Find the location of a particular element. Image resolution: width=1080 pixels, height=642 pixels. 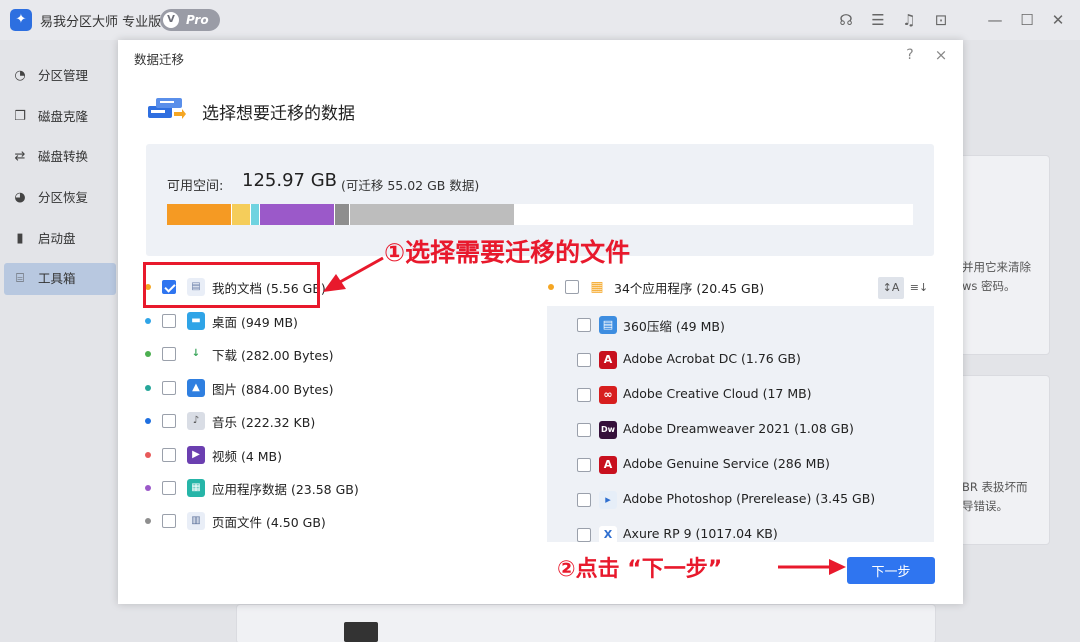

sidebar-item-convert: ⇄ 磁盘转换 is located at coordinates (60, 157).